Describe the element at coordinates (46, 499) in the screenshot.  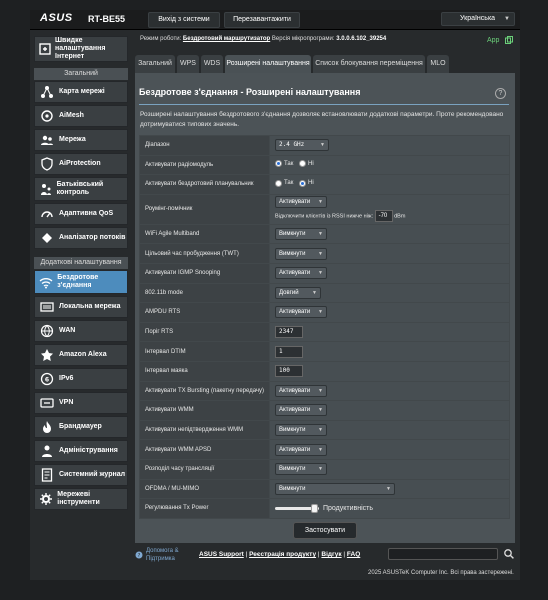
I see `network-tools-icon` at that location.